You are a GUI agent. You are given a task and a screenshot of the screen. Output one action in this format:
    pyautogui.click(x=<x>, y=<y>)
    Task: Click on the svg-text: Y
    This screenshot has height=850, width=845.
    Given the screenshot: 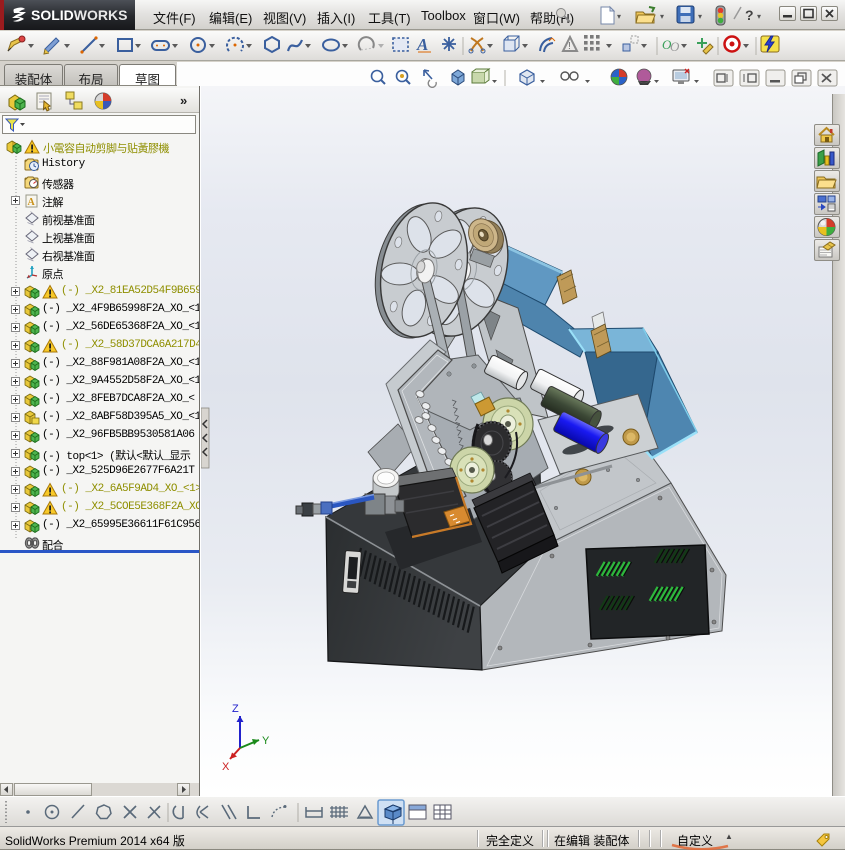 What is the action you would take?
    pyautogui.click(x=266, y=741)
    